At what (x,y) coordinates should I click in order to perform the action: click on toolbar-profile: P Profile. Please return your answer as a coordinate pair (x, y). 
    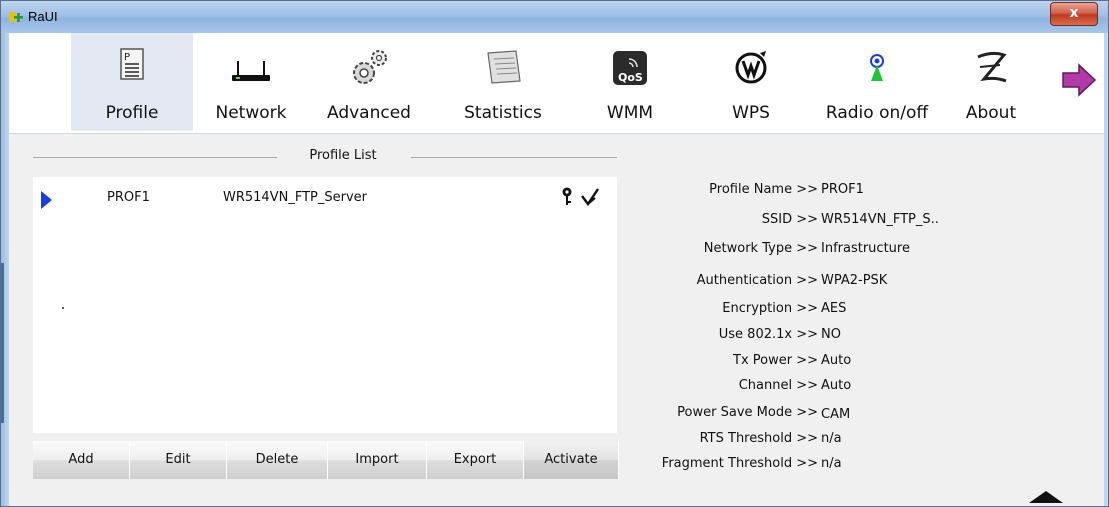
    Looking at the image, I should click on (132, 82).